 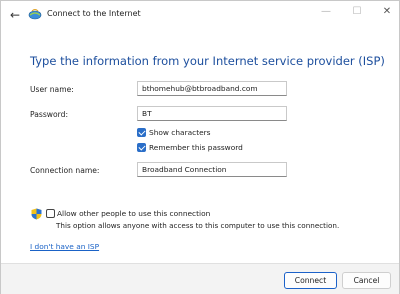 I want to click on uac-shield-icon, so click(x=36, y=214).